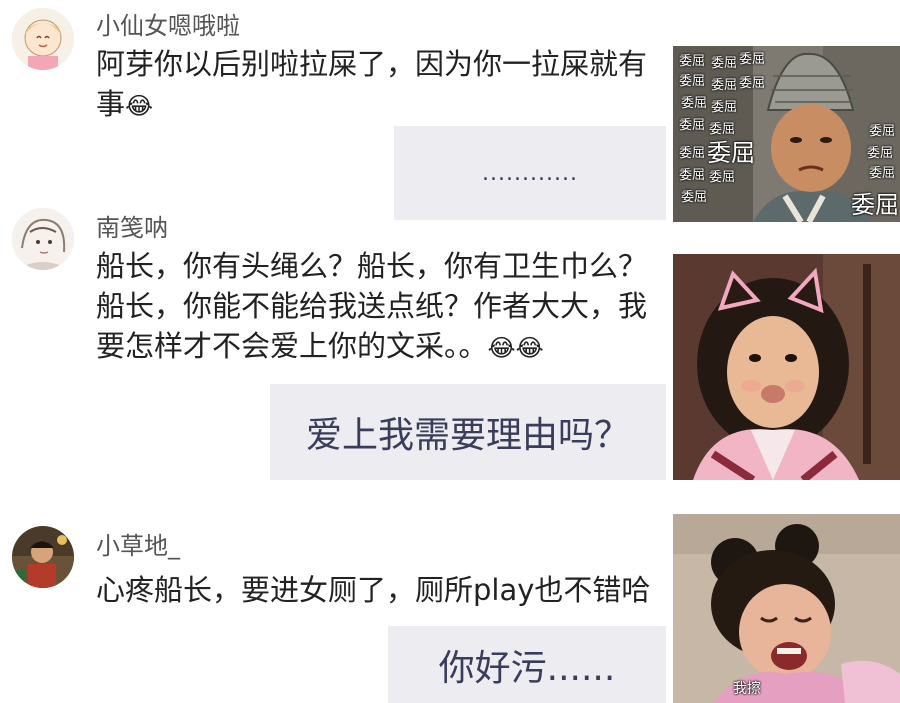 The height and width of the screenshot is (703, 900). I want to click on reaction-sticker-image: 我擦, so click(786, 608).